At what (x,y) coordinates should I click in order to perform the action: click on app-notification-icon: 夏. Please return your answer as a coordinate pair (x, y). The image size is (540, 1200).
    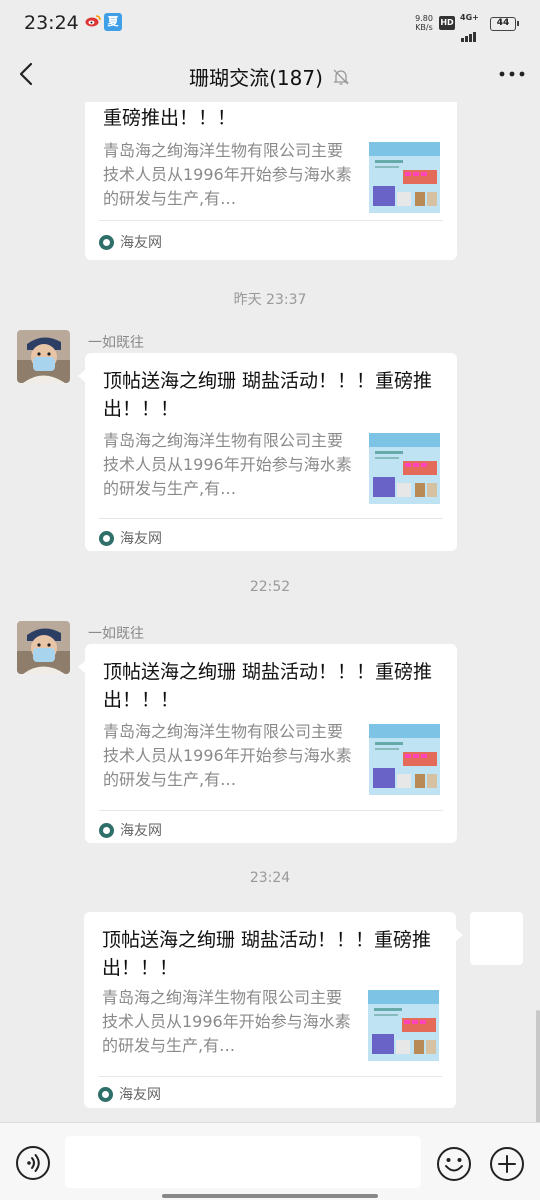
    Looking at the image, I should click on (113, 22).